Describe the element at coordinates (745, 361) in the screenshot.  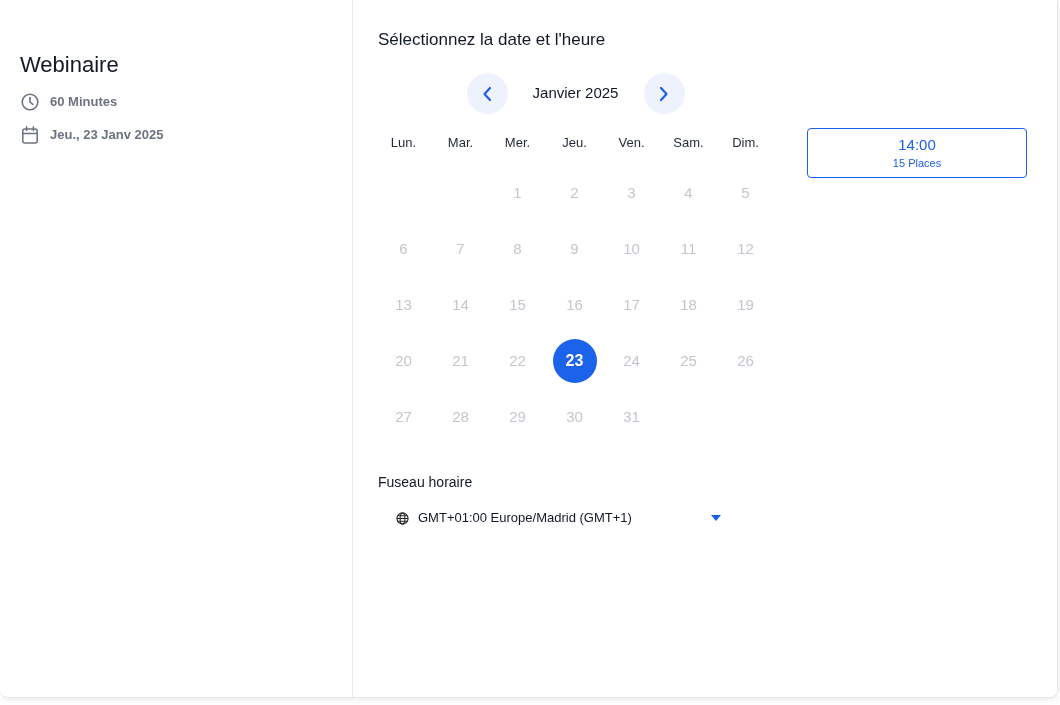
I see `calendar-day: 26` at that location.